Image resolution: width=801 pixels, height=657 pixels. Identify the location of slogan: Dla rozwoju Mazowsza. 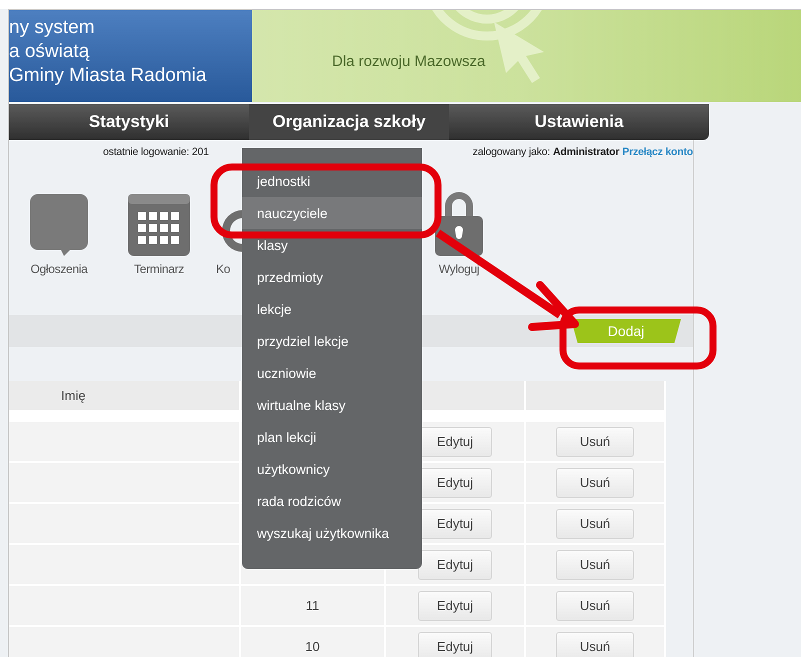
(409, 61).